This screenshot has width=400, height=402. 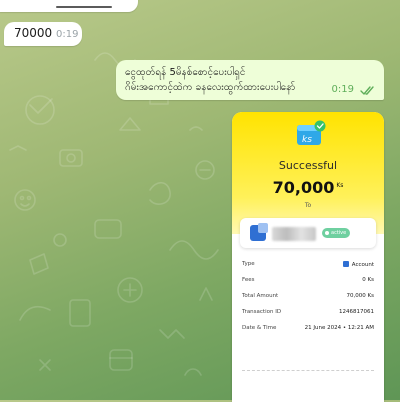 What do you see at coordinates (308, 266) in the screenshot?
I see `detail-row-type: Type Account` at bounding box center [308, 266].